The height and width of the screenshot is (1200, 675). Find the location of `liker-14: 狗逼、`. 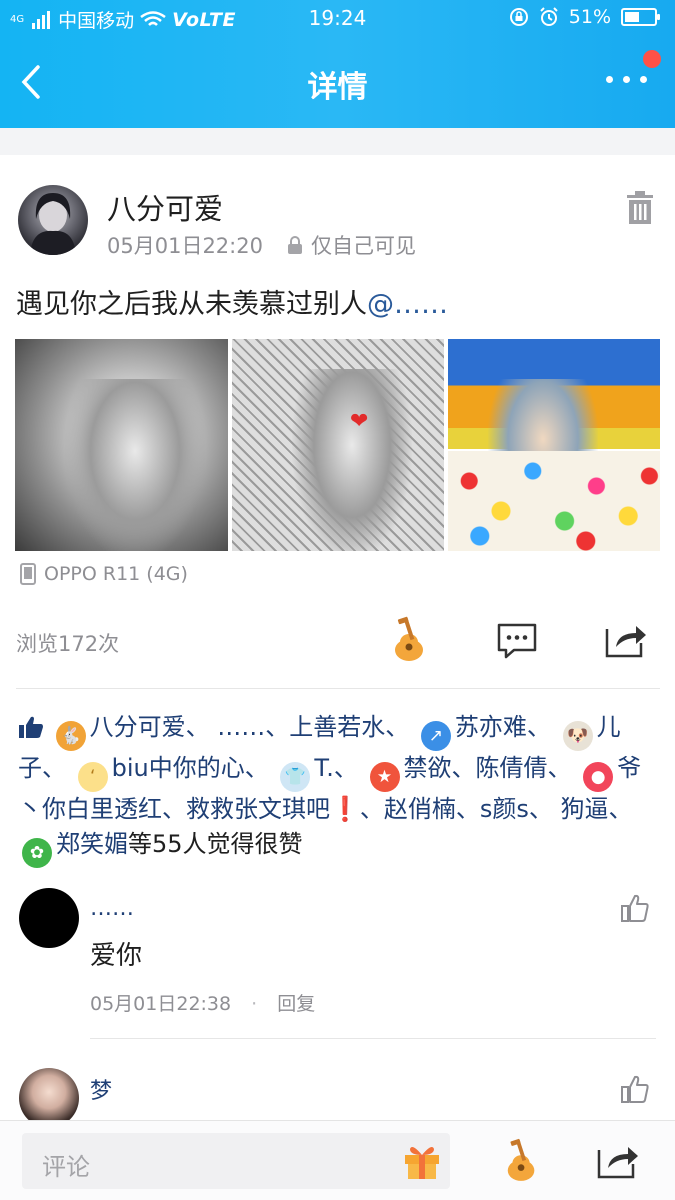

liker-14: 狗逼、 is located at coordinates (597, 809).